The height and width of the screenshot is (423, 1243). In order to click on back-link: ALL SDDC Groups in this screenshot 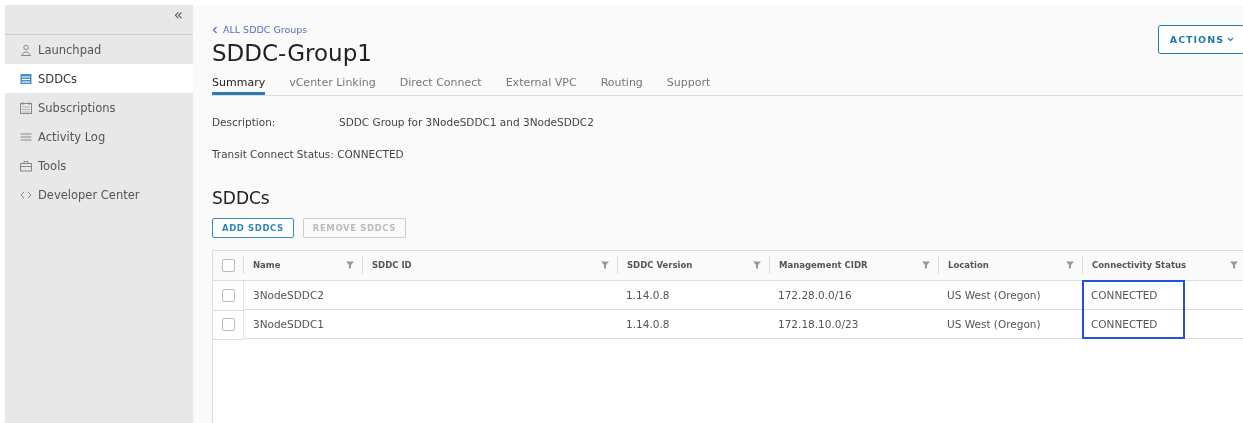, I will do `click(260, 29)`.